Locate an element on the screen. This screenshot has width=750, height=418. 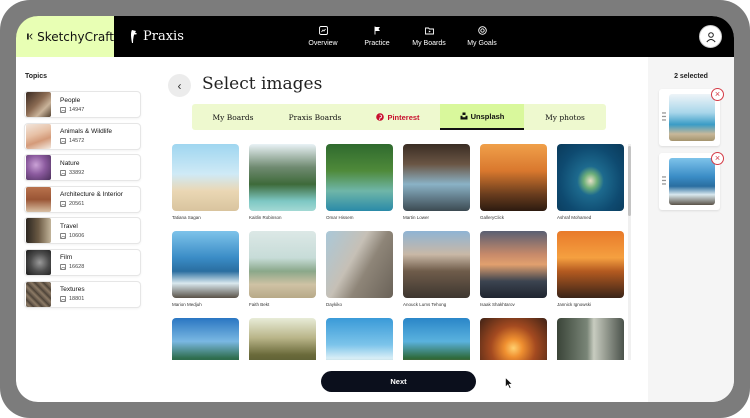
sketchycraft-brand: SketchyCraft is located at coordinates (65, 36).